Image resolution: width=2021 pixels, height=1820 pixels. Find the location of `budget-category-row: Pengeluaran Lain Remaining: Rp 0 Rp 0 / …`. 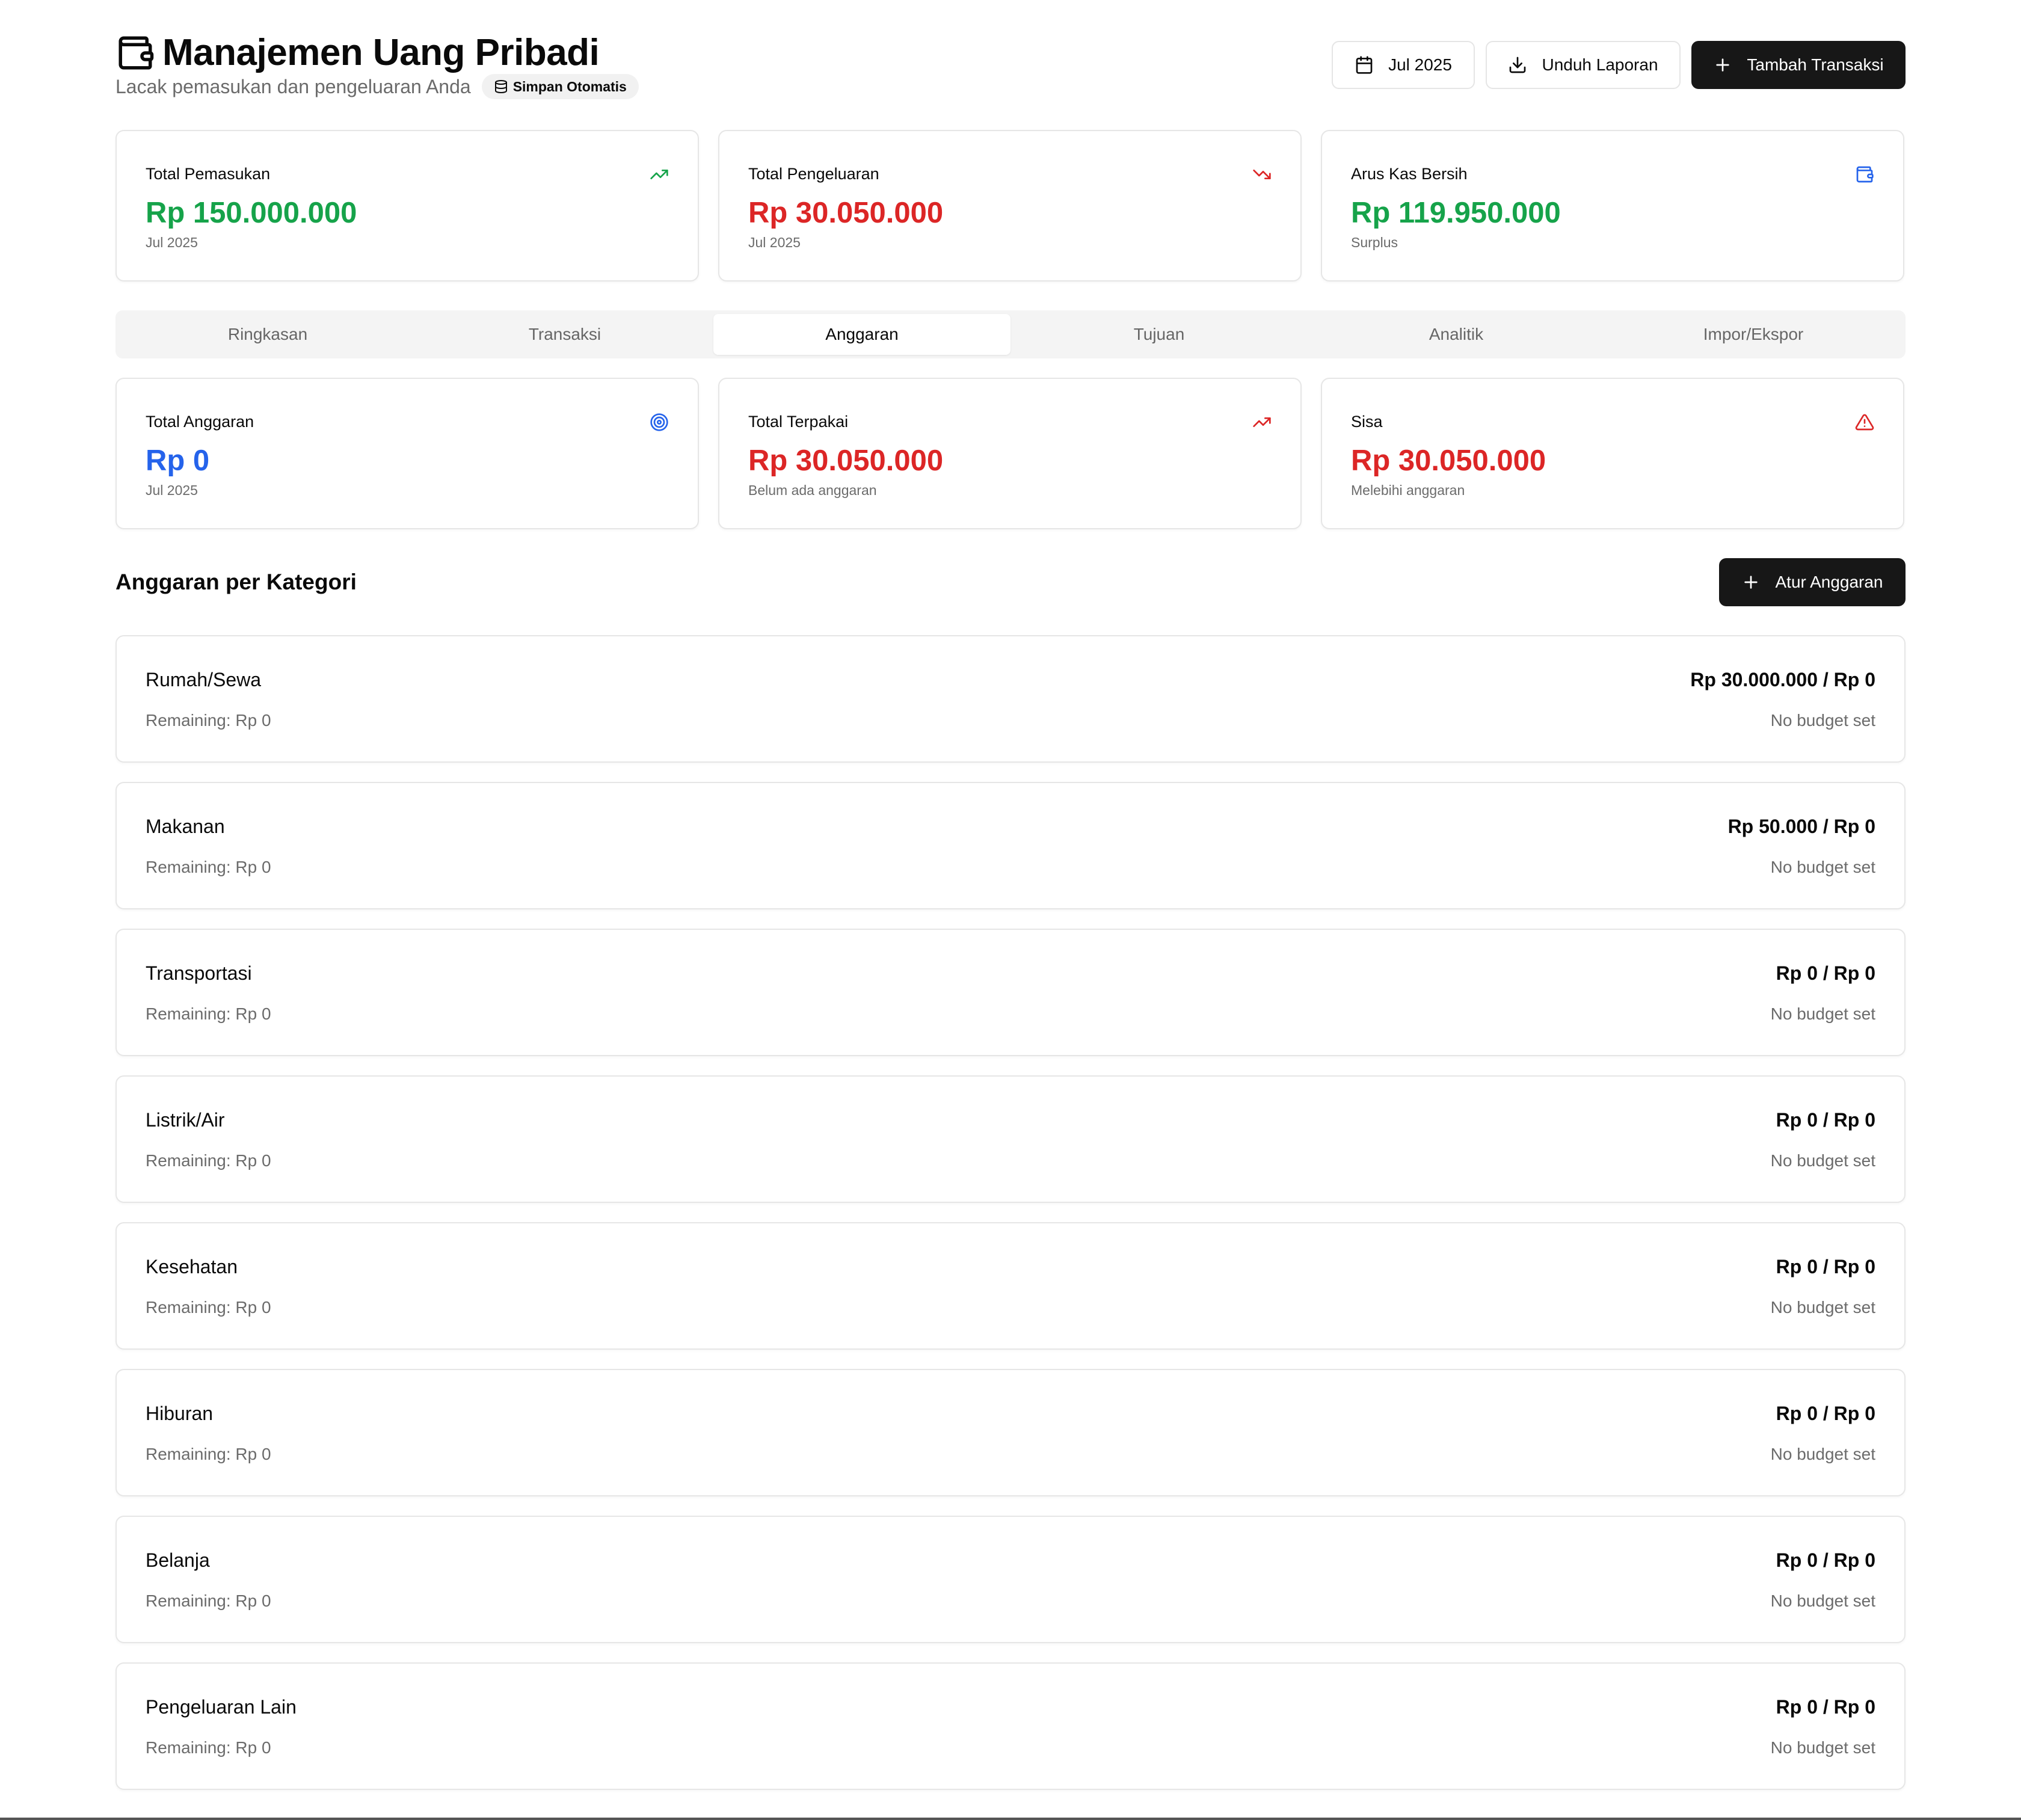

budget-category-row: Pengeluaran Lain Remaining: Rp 0 Rp 0 / … is located at coordinates (1010, 1726).